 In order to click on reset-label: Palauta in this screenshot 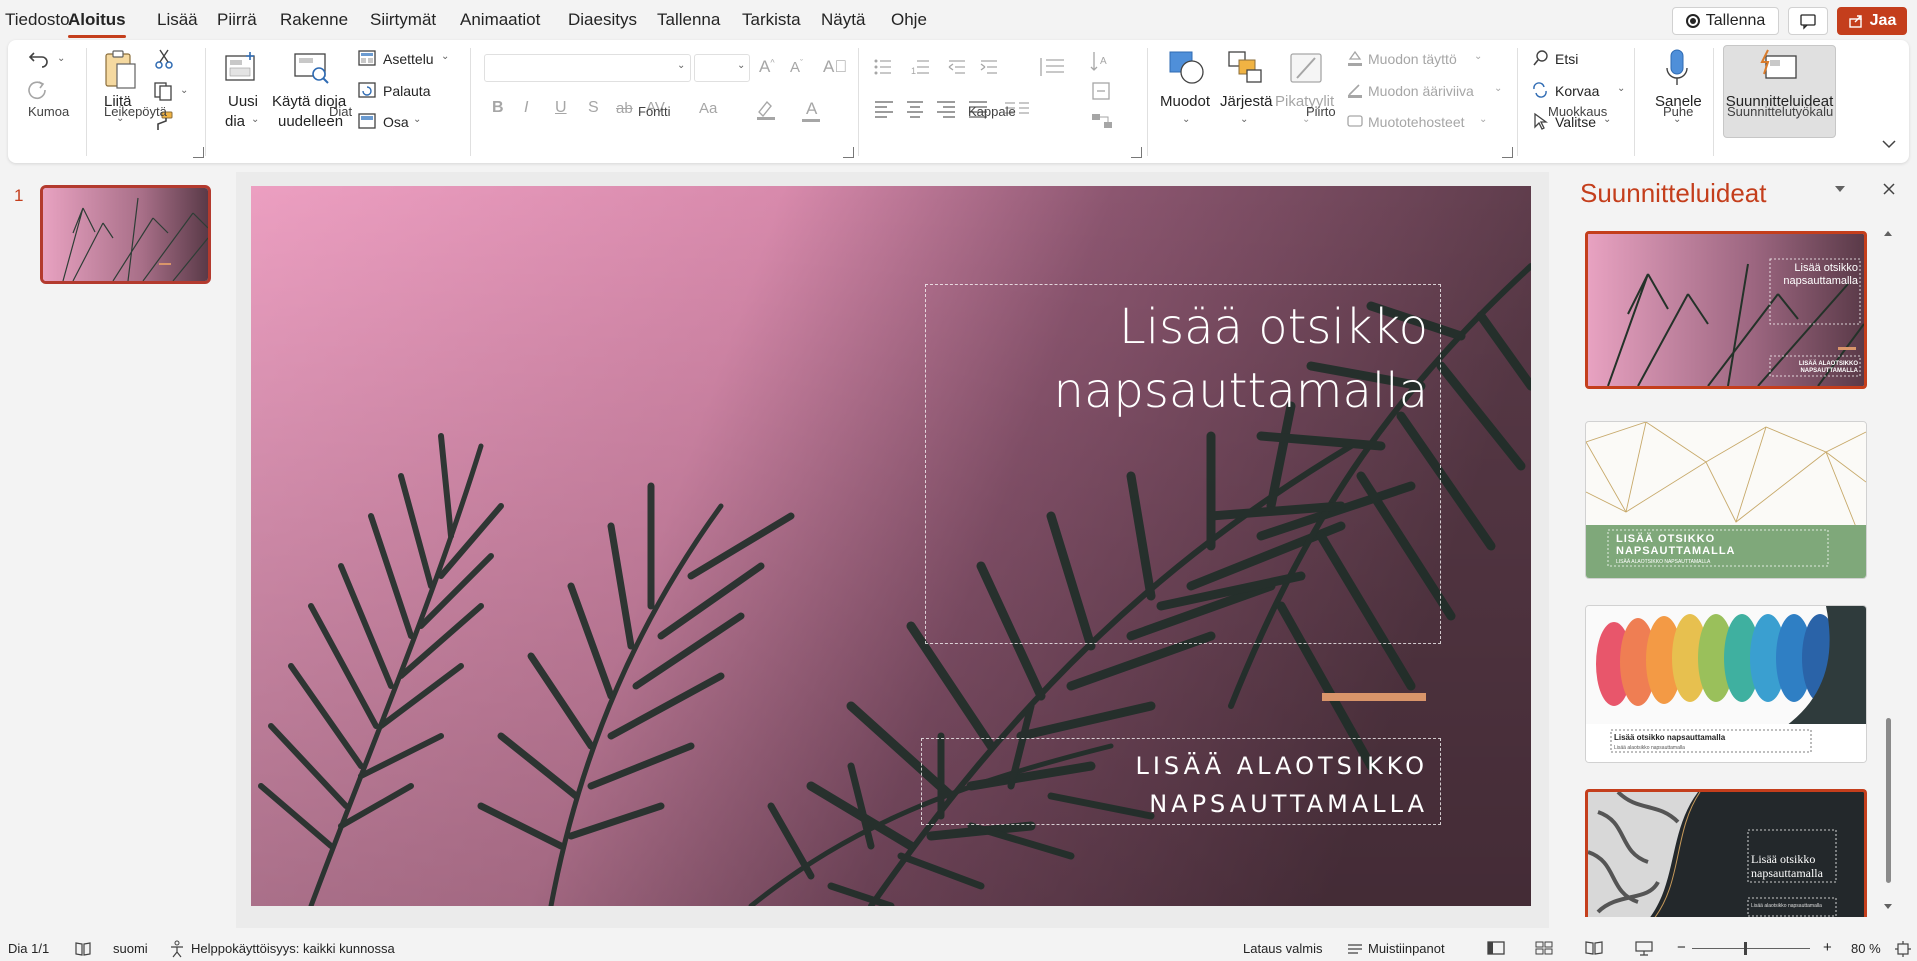, I will do `click(406, 91)`.